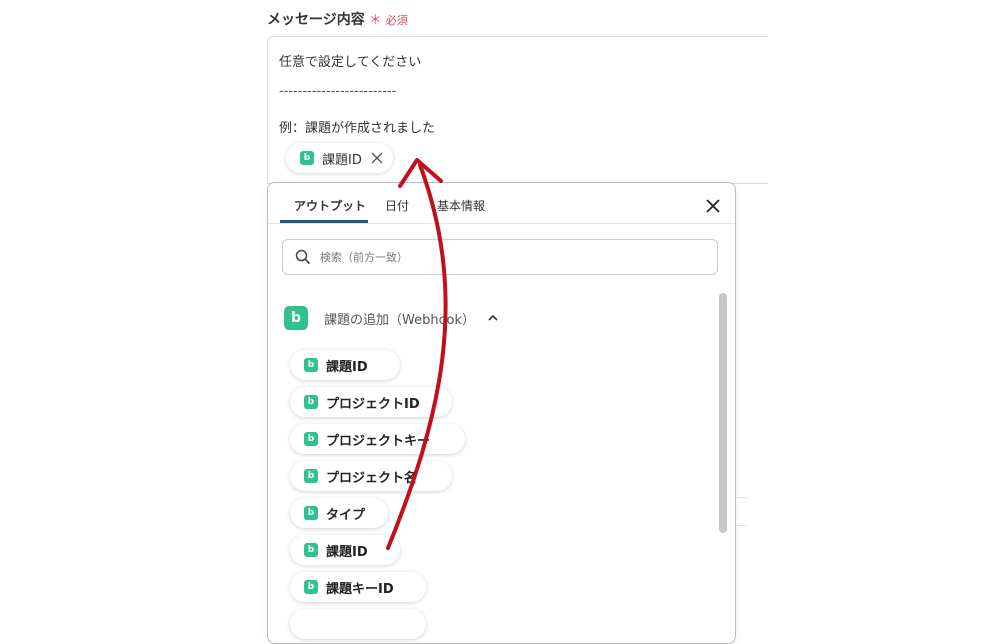  Describe the element at coordinates (358, 624) in the screenshot. I see `output-item` at that location.